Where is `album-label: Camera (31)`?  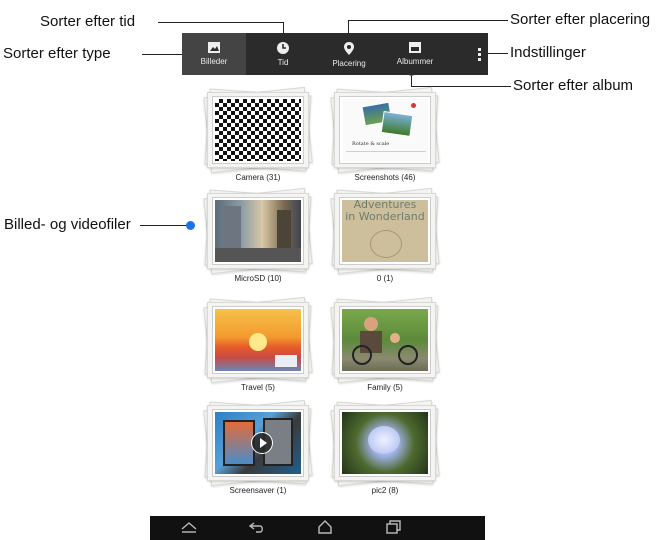
album-label: Camera (31) is located at coordinates (258, 177).